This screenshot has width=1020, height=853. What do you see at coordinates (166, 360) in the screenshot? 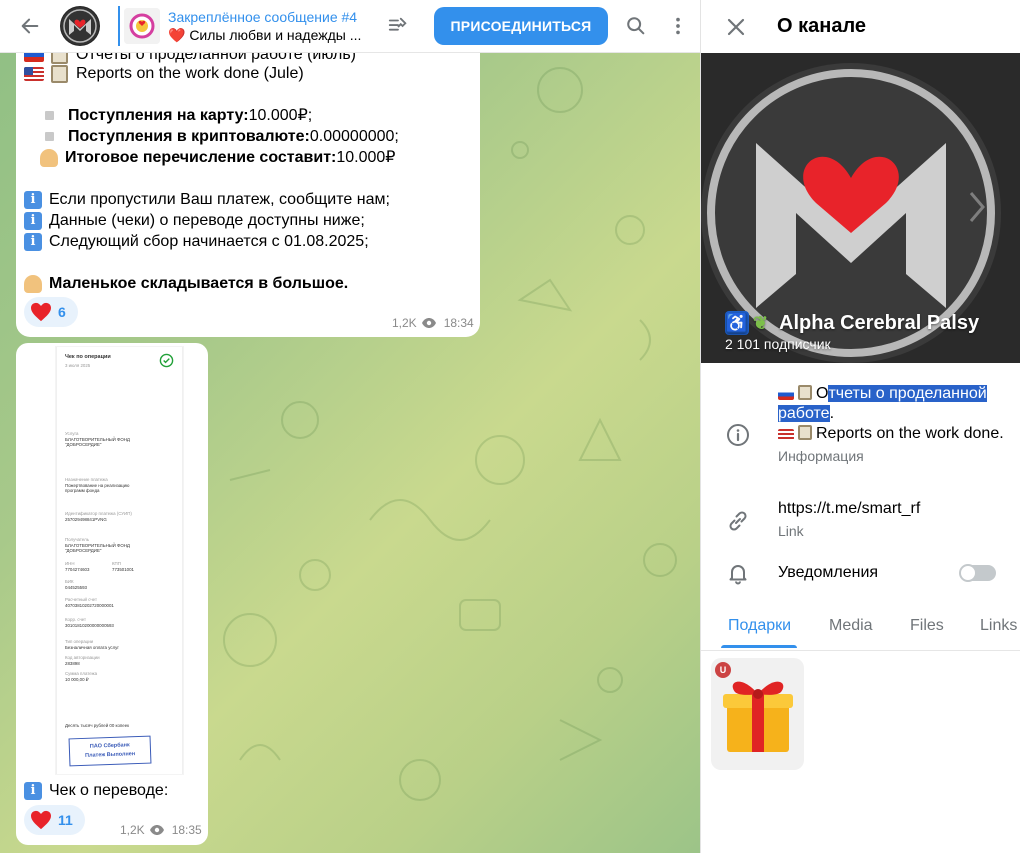
I see `check-circle-icon` at bounding box center [166, 360].